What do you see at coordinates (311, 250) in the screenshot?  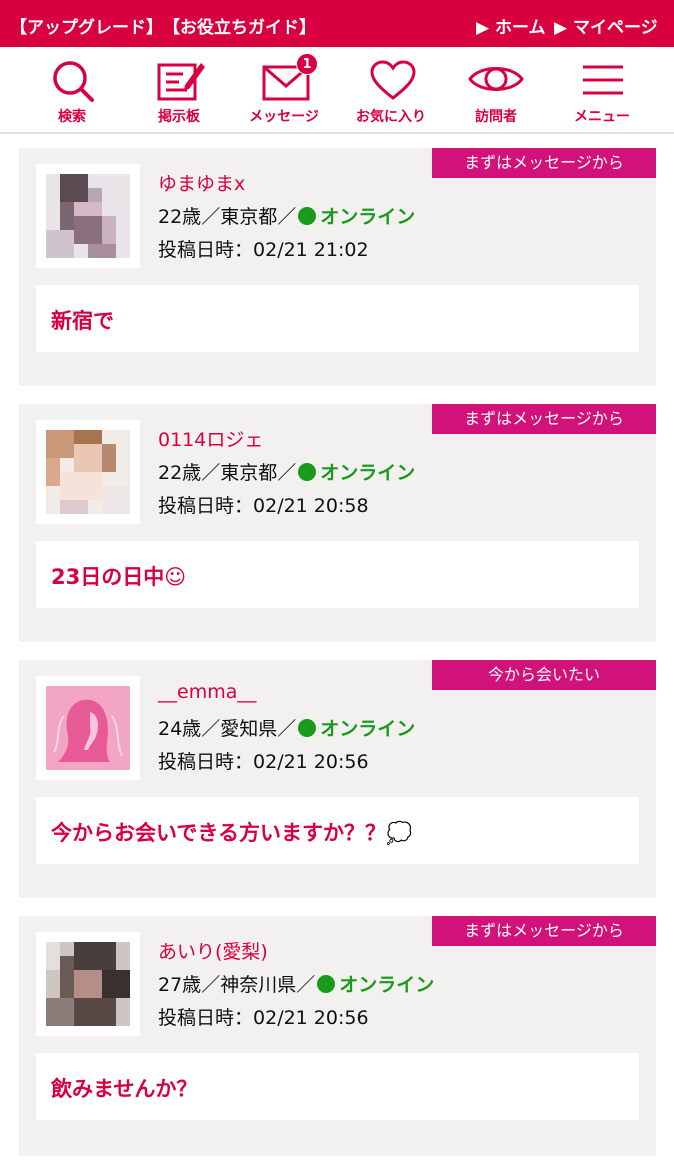 I see `posted-time: 02/21 21:02` at bounding box center [311, 250].